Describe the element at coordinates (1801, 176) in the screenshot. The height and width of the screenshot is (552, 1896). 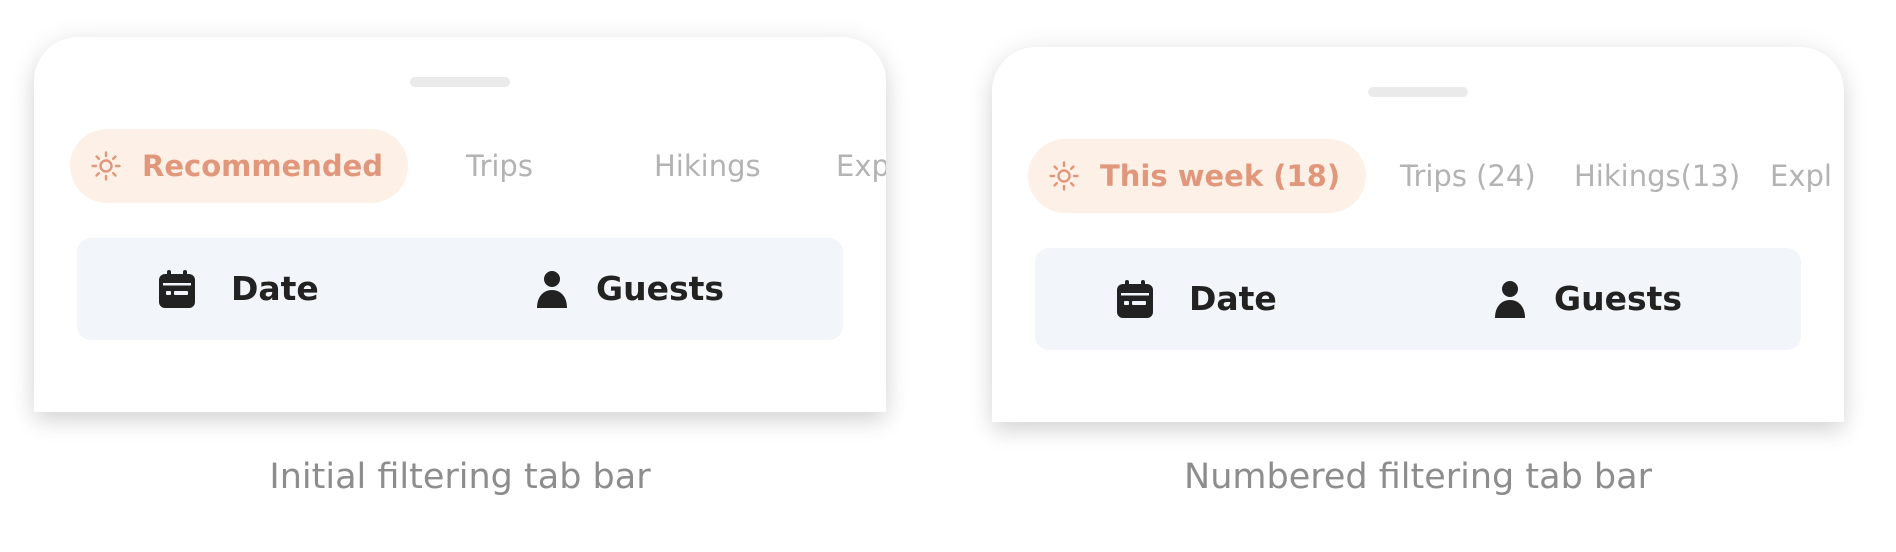
I see `tab-explore: Expl` at that location.